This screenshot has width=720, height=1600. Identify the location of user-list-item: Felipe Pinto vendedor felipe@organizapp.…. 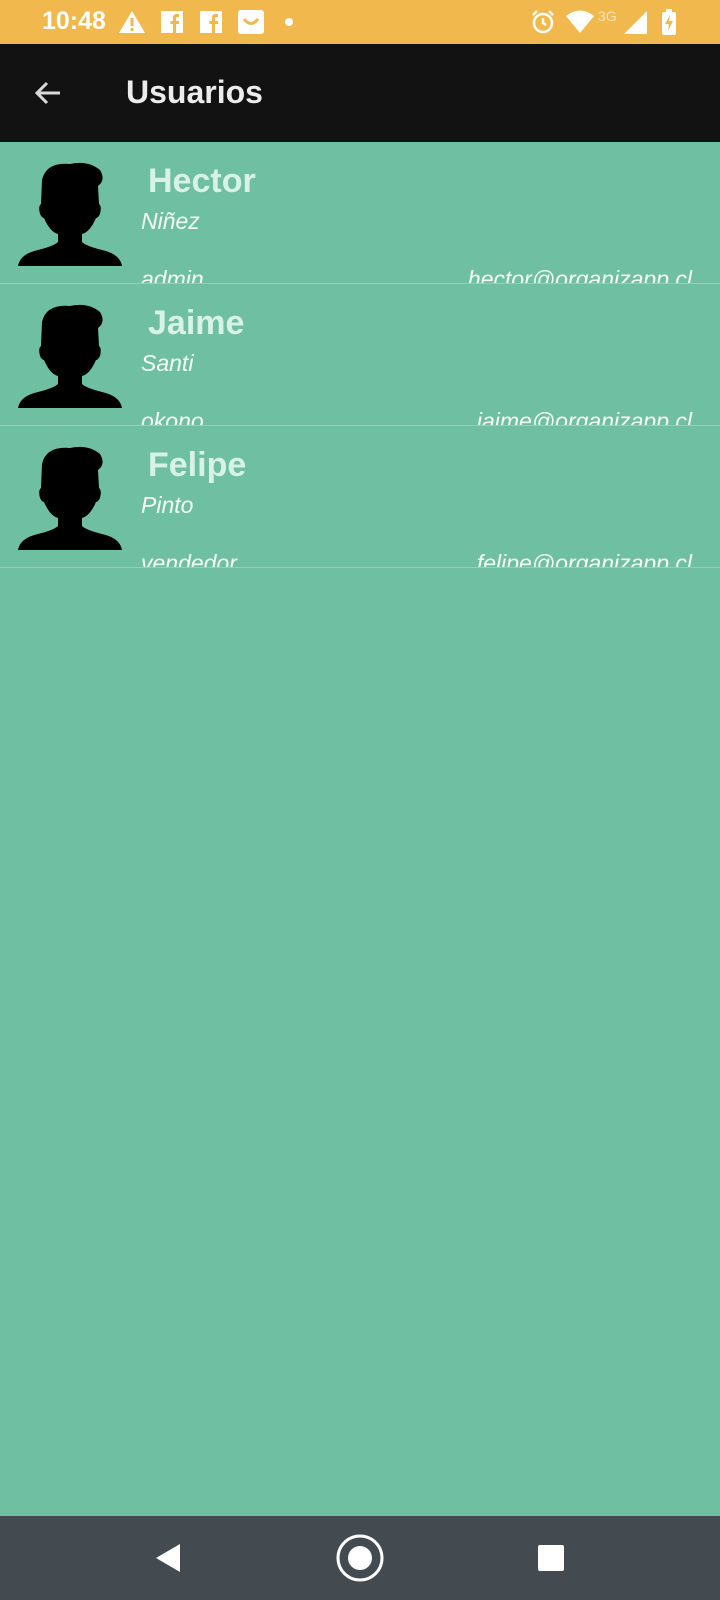
(360, 497).